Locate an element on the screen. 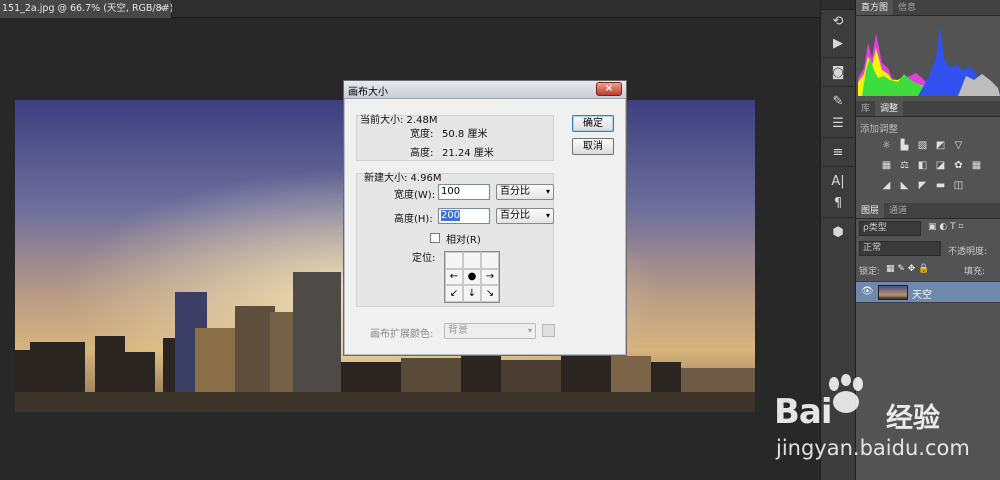  layer-row: 👁 天空 is located at coordinates (928, 292).